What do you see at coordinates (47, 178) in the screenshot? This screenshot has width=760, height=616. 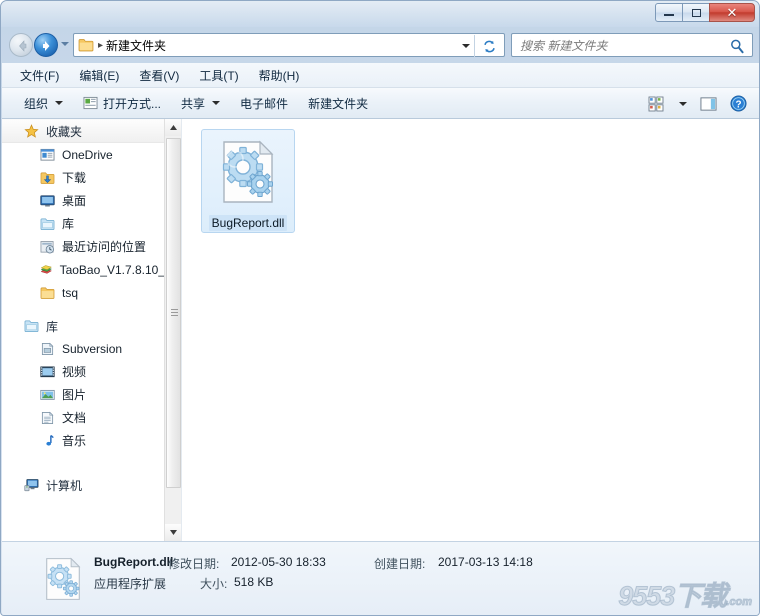 I see `downloads-icon` at bounding box center [47, 178].